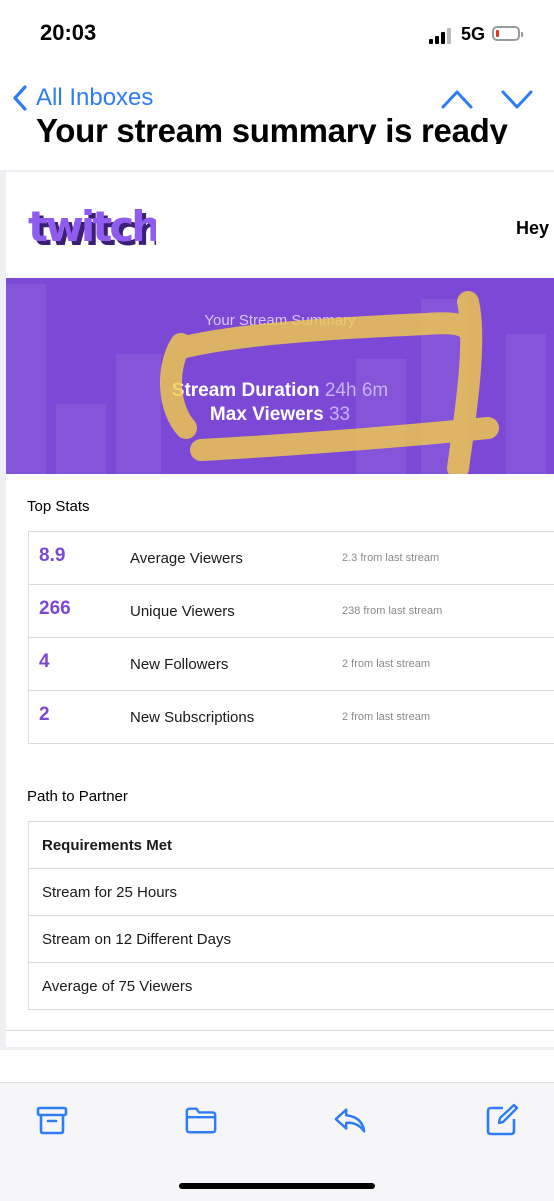  I want to click on next-message-chevron-down-icon, so click(517, 99).